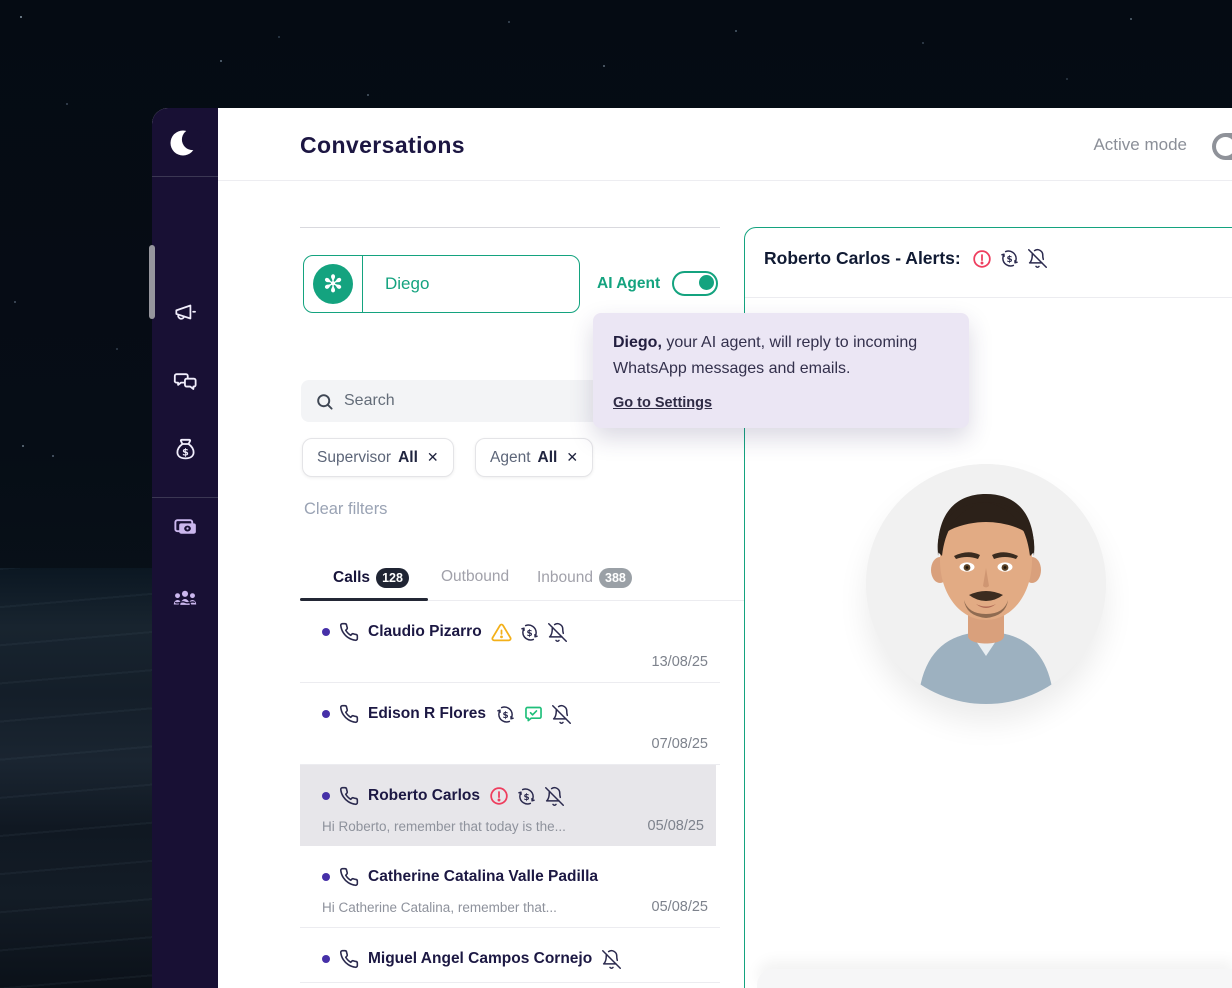 The image size is (1232, 988). Describe the element at coordinates (695, 283) in the screenshot. I see `ai-agent-toggle` at that location.